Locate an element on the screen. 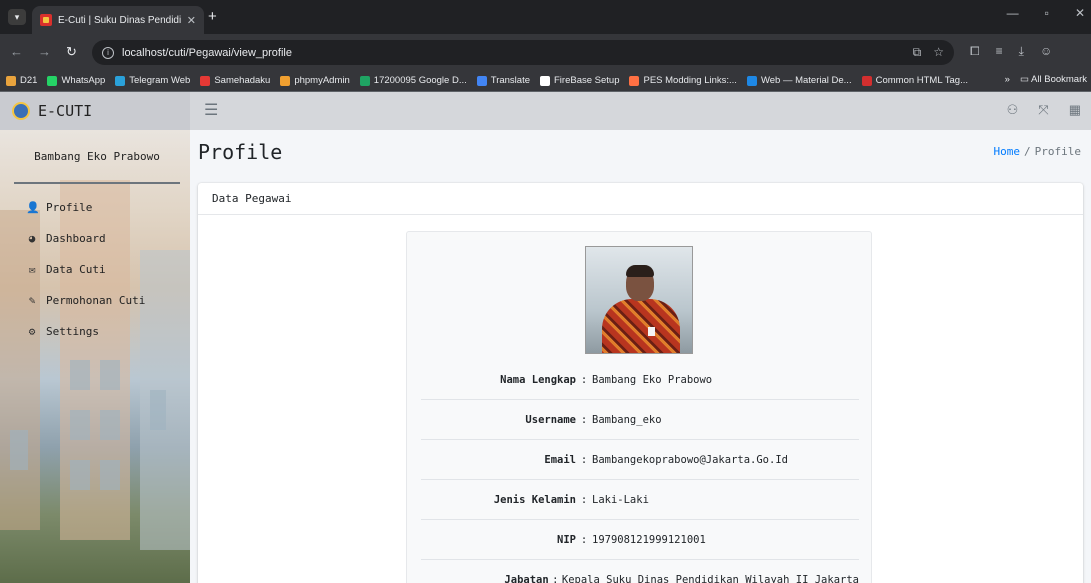 Image resolution: width=1091 pixels, height=583 pixels. bookmark-item: D21 is located at coordinates (21, 80).